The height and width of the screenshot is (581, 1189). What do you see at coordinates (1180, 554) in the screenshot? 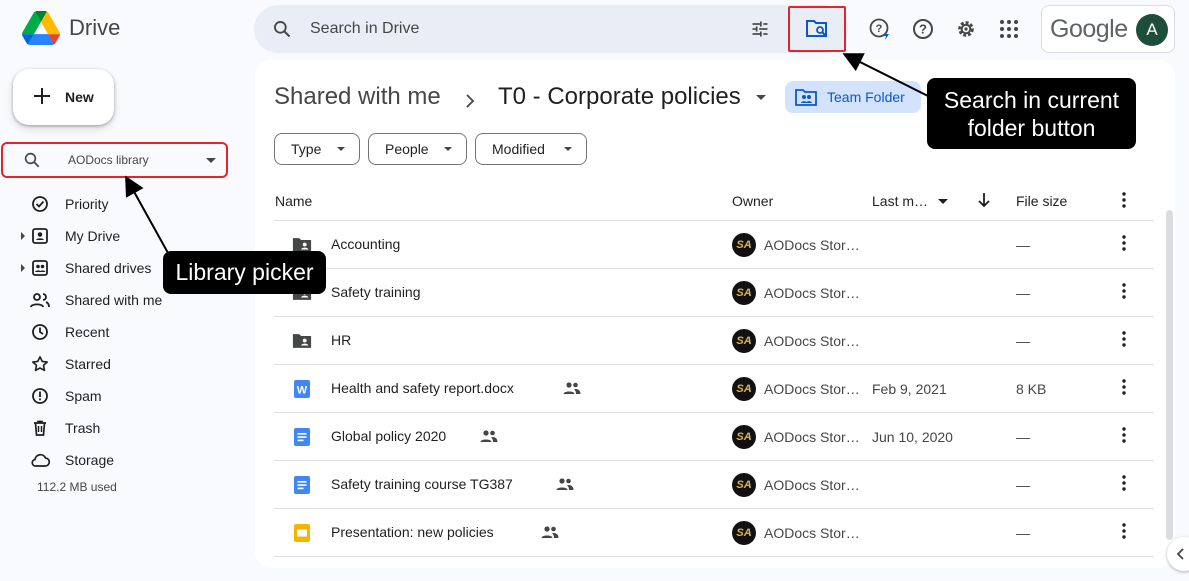
I see `chevron-left-icon` at bounding box center [1180, 554].